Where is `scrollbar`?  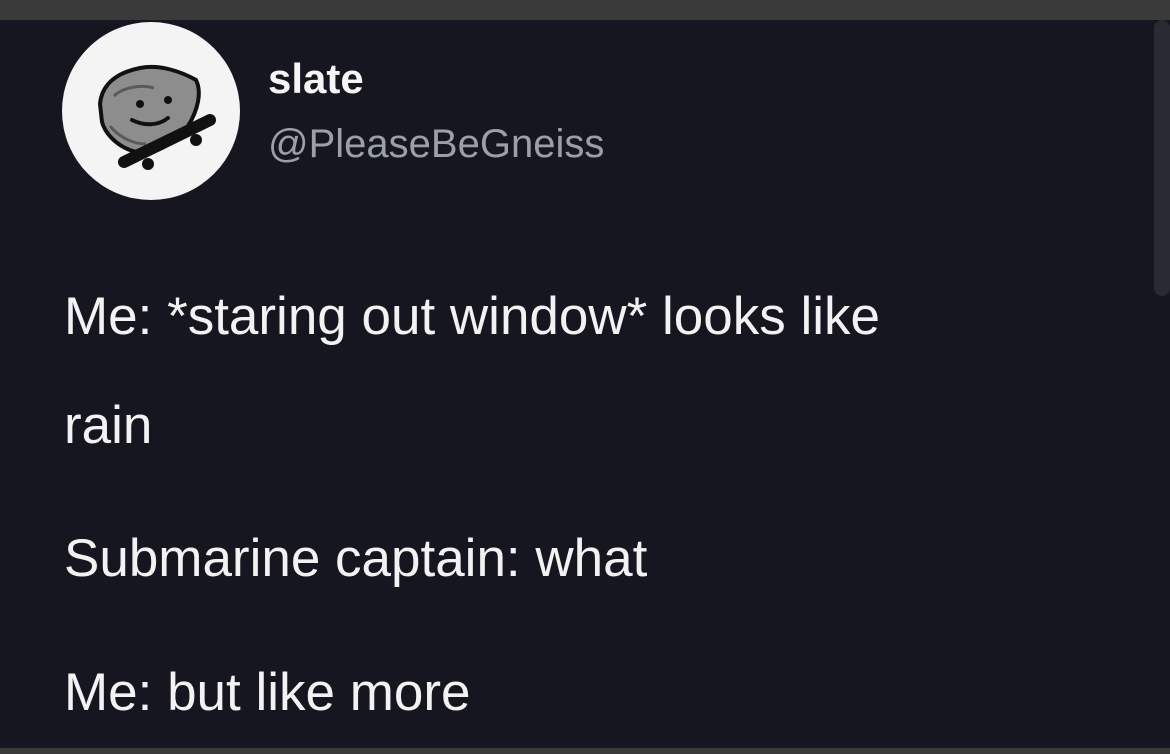 scrollbar is located at coordinates (1162, 158).